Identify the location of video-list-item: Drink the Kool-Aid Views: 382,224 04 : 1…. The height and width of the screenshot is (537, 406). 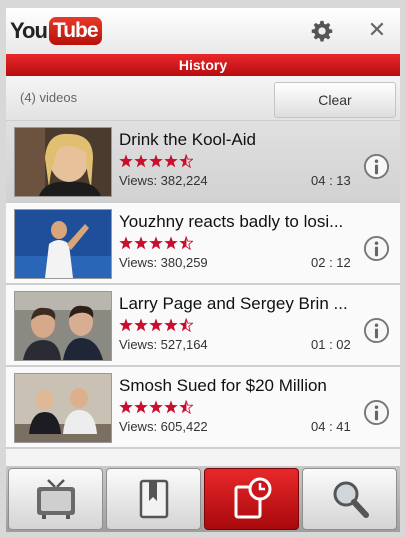
(203, 162).